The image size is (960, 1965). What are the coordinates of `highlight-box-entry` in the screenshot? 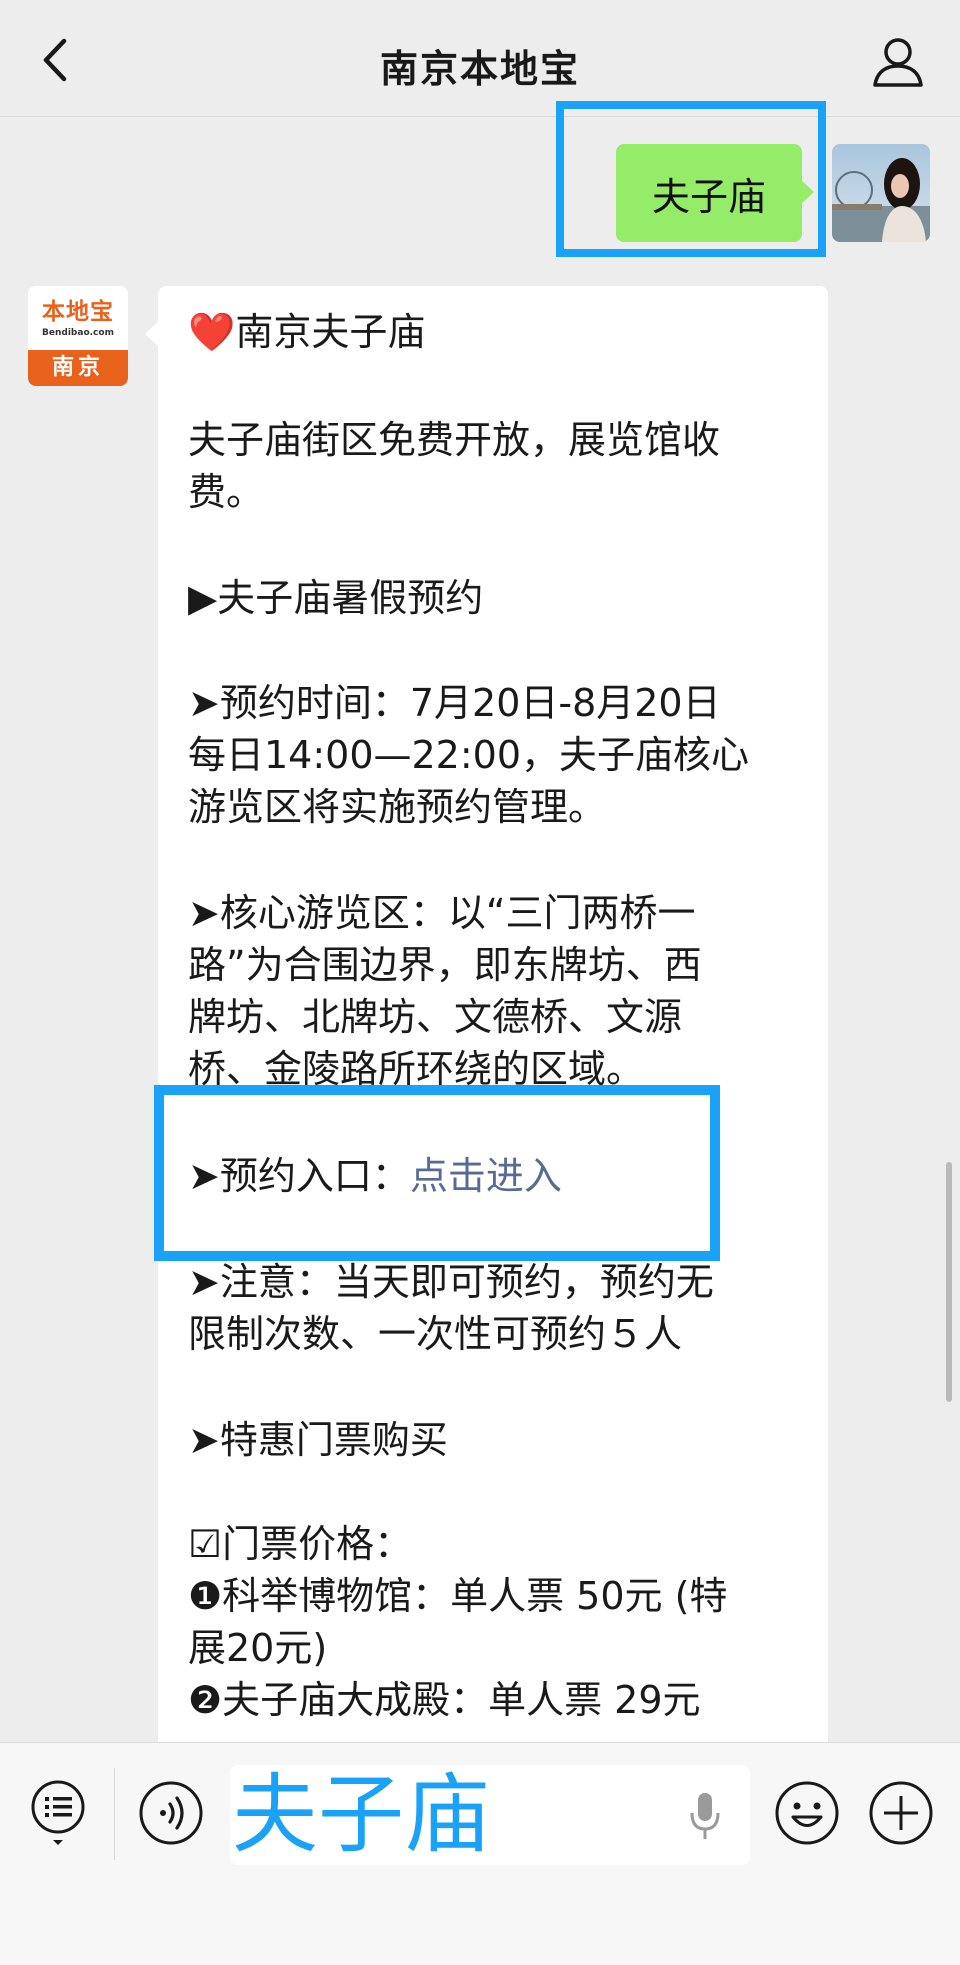 It's located at (437, 1173).